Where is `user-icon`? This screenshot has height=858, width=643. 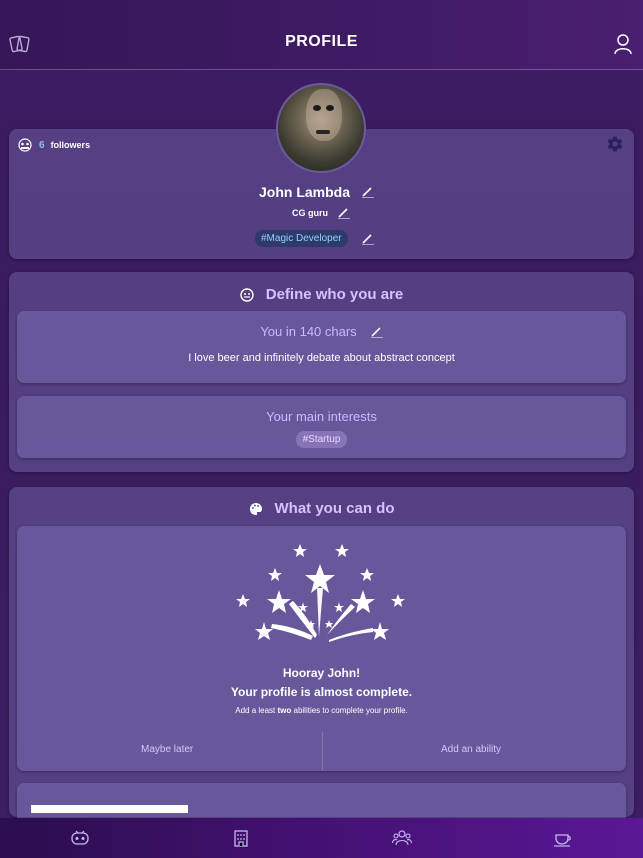
user-icon is located at coordinates (623, 44).